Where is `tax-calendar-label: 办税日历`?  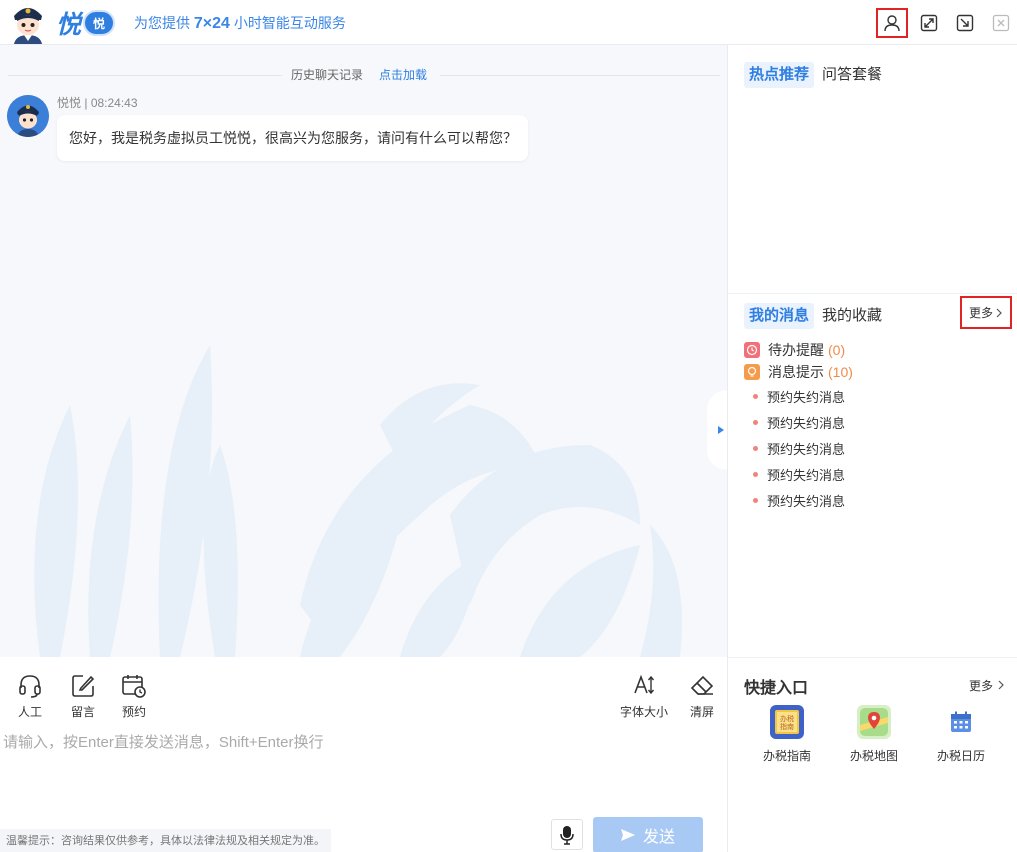
tax-calendar-label: 办税日历 is located at coordinates (960, 756).